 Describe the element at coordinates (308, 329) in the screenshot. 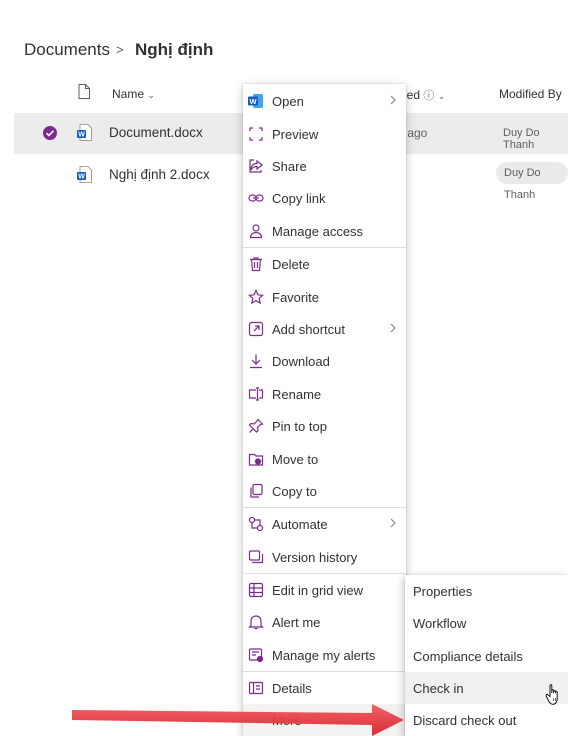

I see `menu-item-label: Add shortcut` at that location.